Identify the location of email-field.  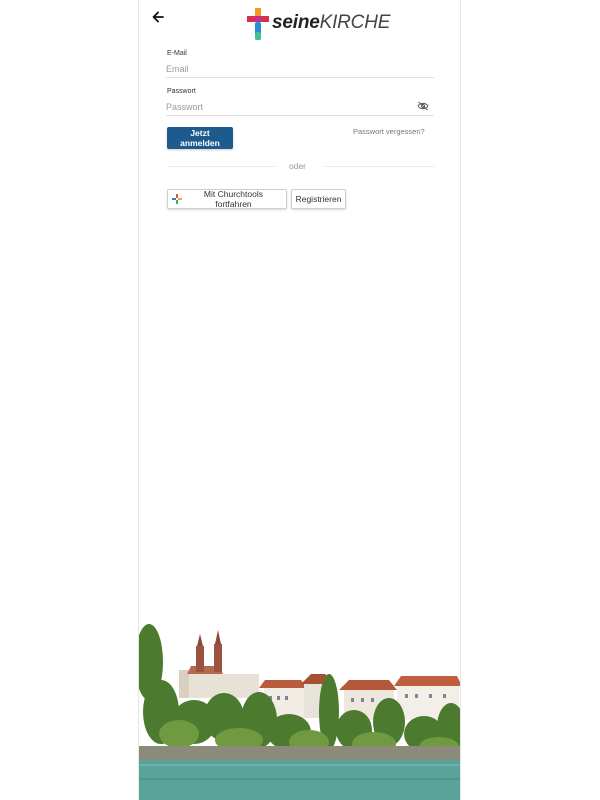
(300, 69).